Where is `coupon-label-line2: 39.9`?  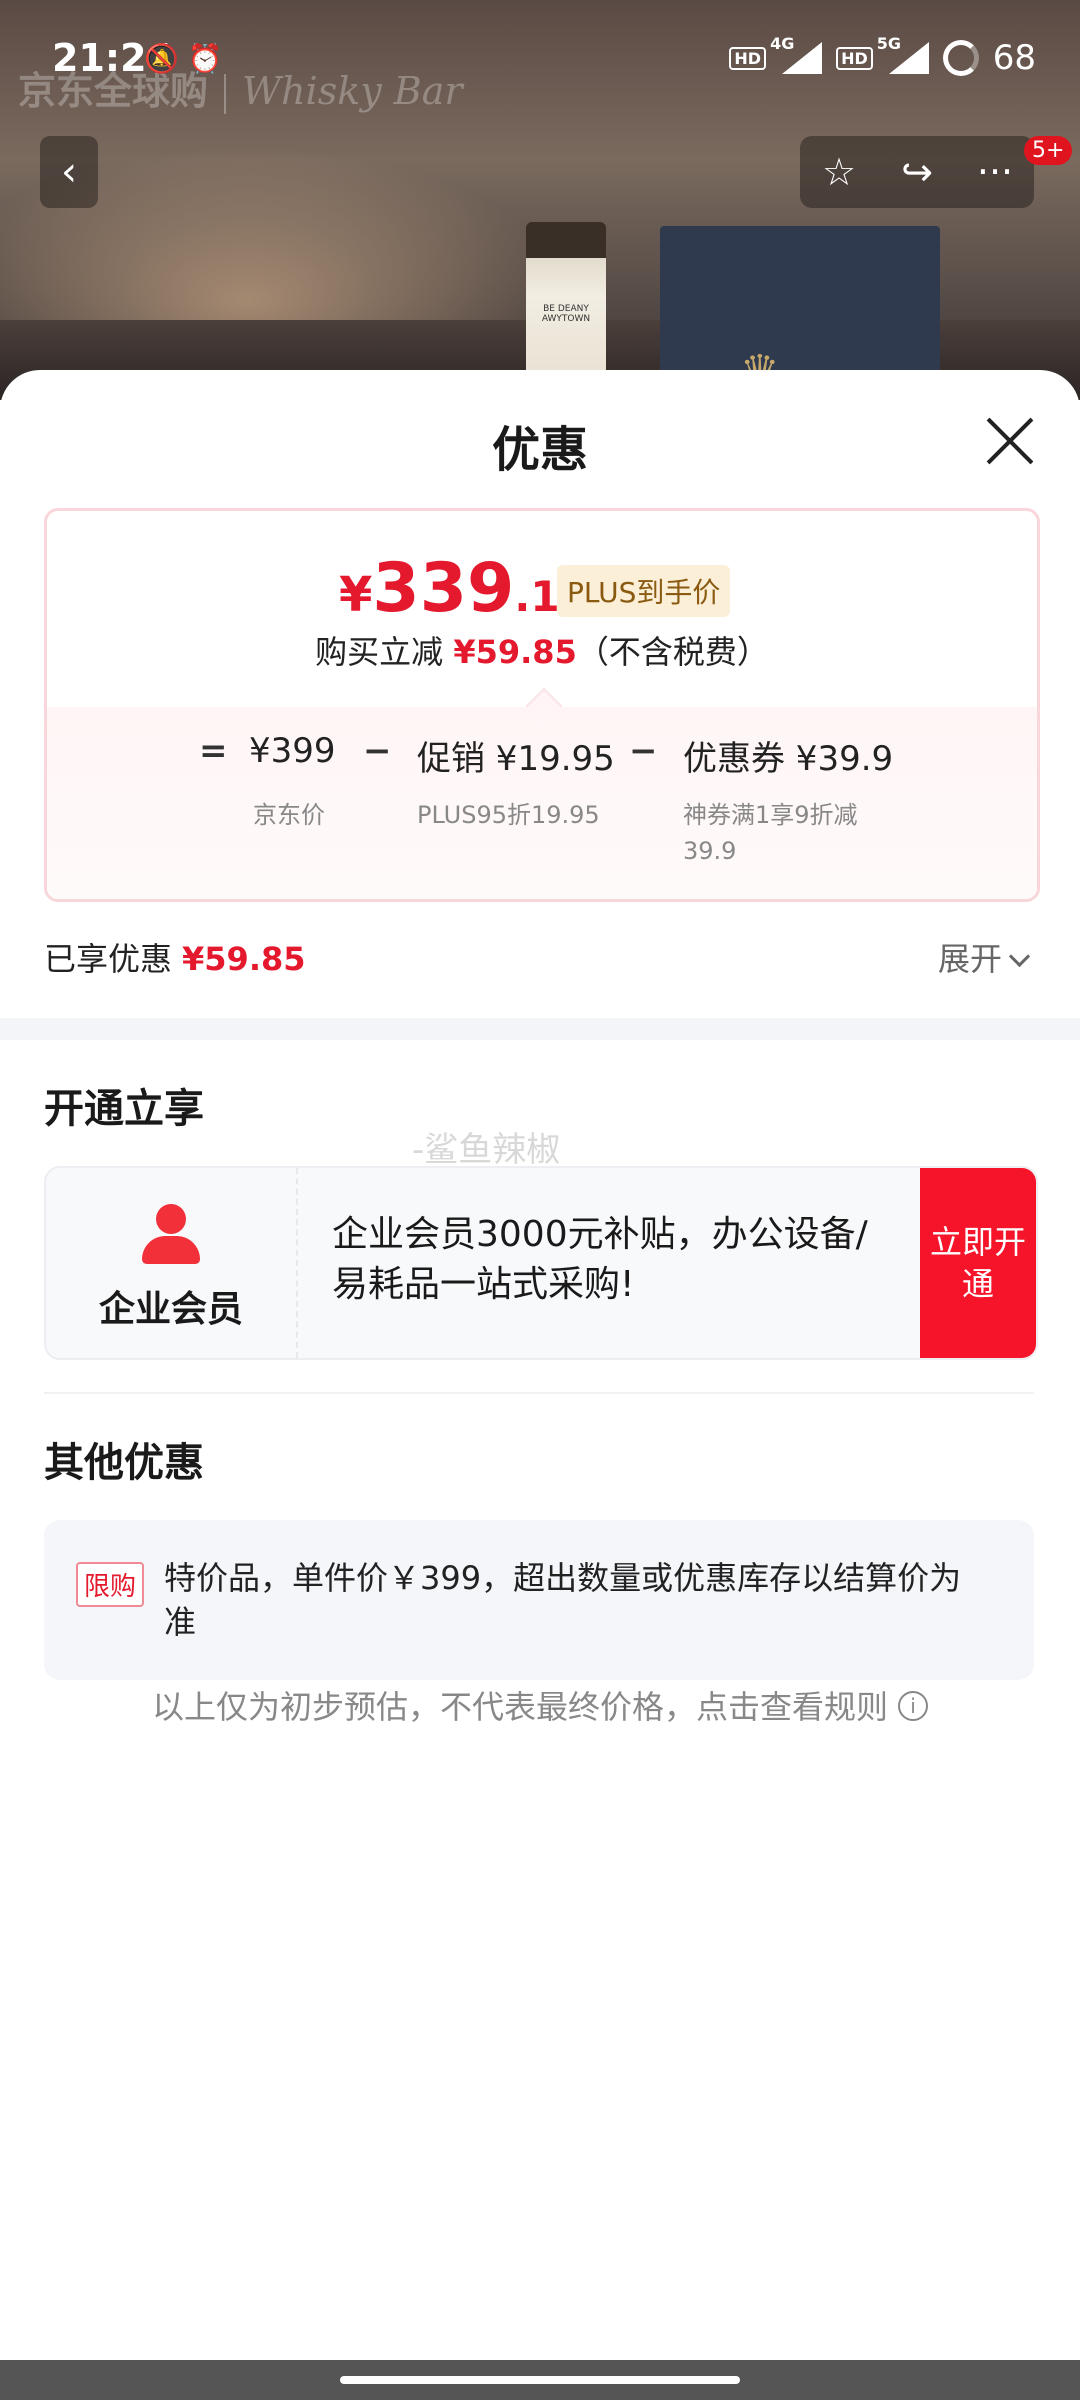 coupon-label-line2: 39.9 is located at coordinates (710, 851).